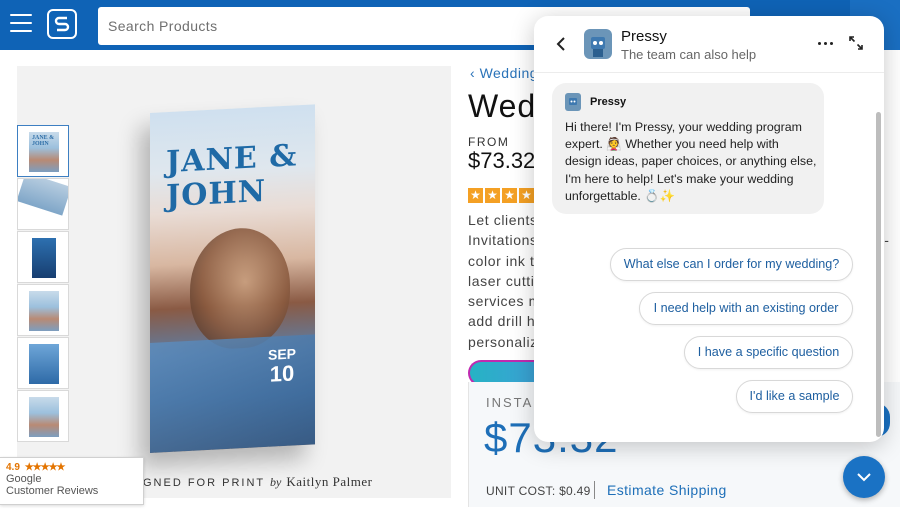  Describe the element at coordinates (644, 36) in the screenshot. I see `bot-name: Pressy` at that location.